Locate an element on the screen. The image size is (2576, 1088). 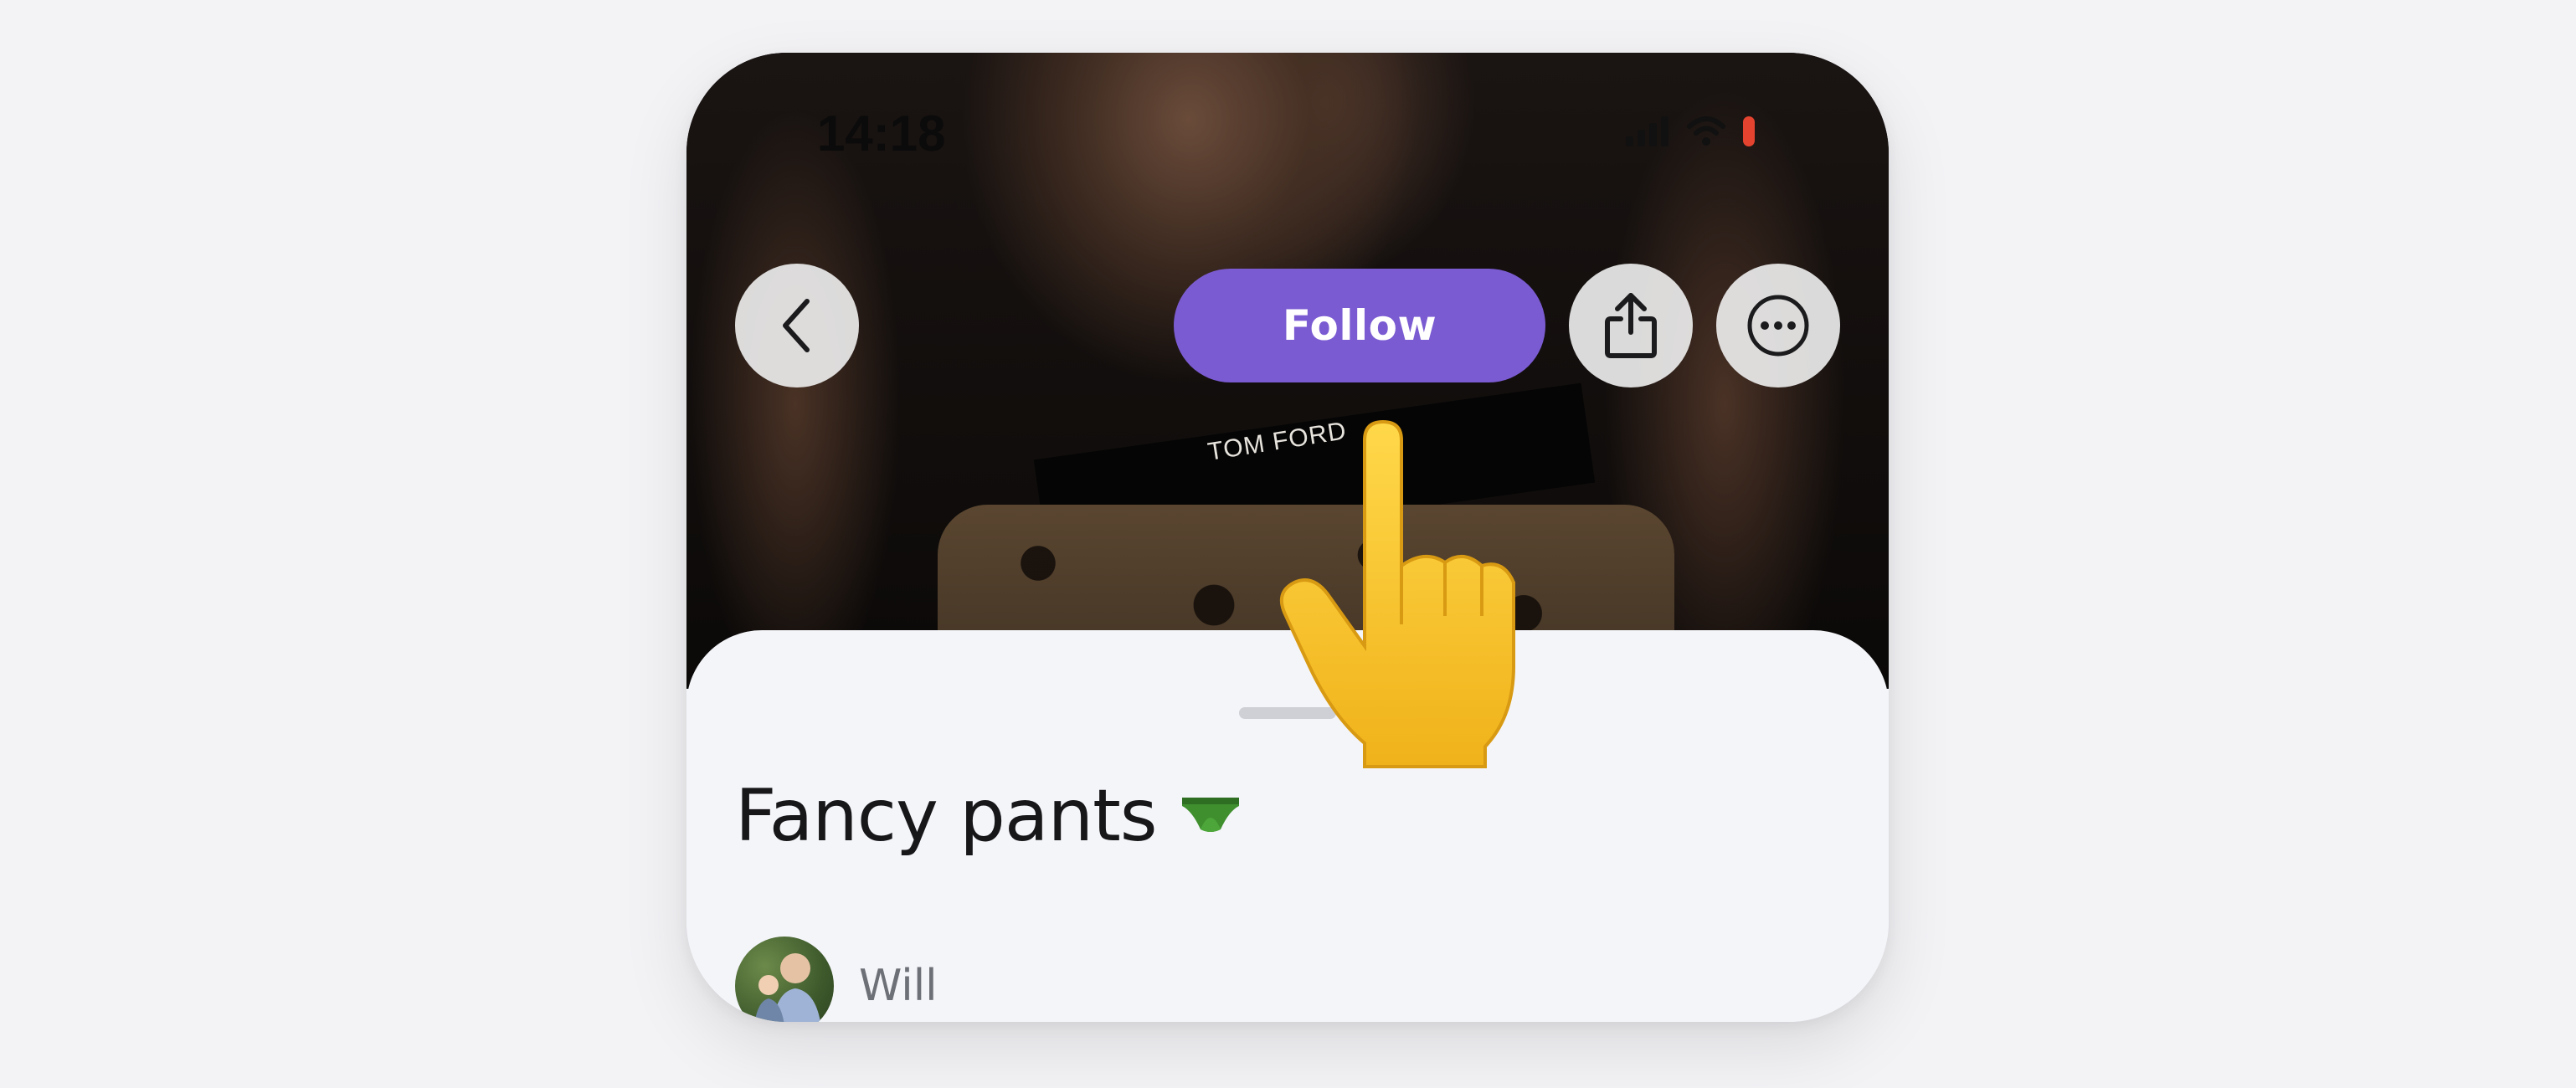
green-briefs-icon is located at coordinates (1210, 815).